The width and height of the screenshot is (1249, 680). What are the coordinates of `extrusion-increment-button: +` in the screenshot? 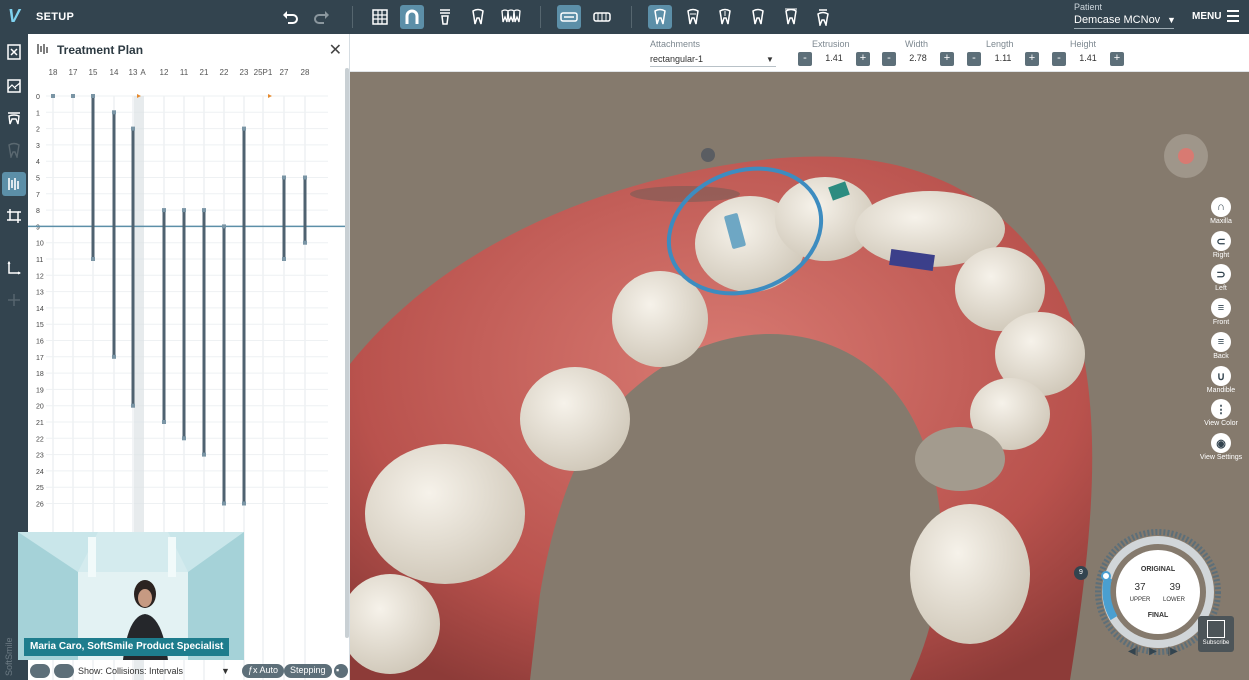 It's located at (863, 59).